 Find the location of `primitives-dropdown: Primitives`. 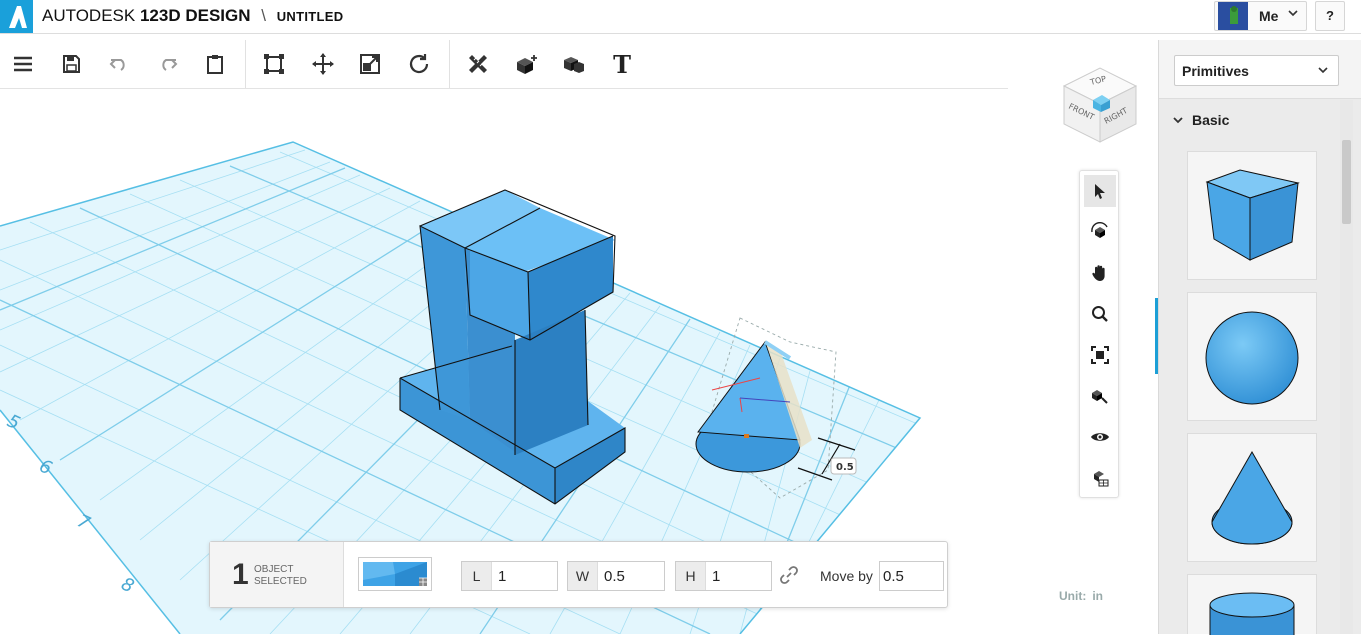

primitives-dropdown: Primitives is located at coordinates (1256, 70).